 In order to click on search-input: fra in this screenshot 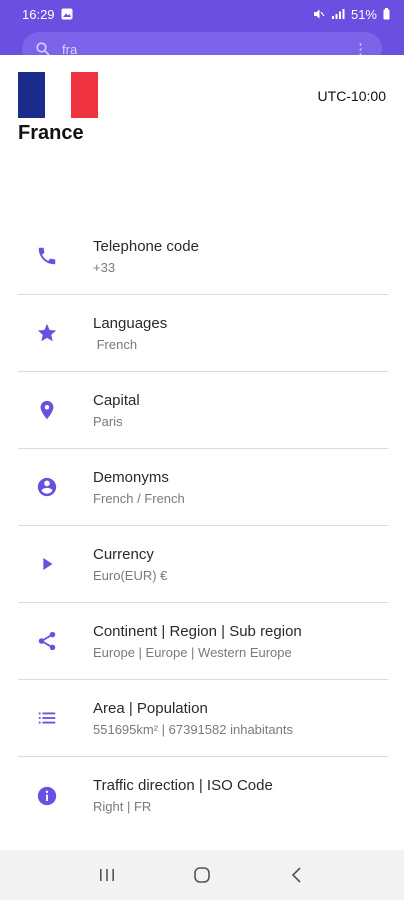, I will do `click(201, 49)`.